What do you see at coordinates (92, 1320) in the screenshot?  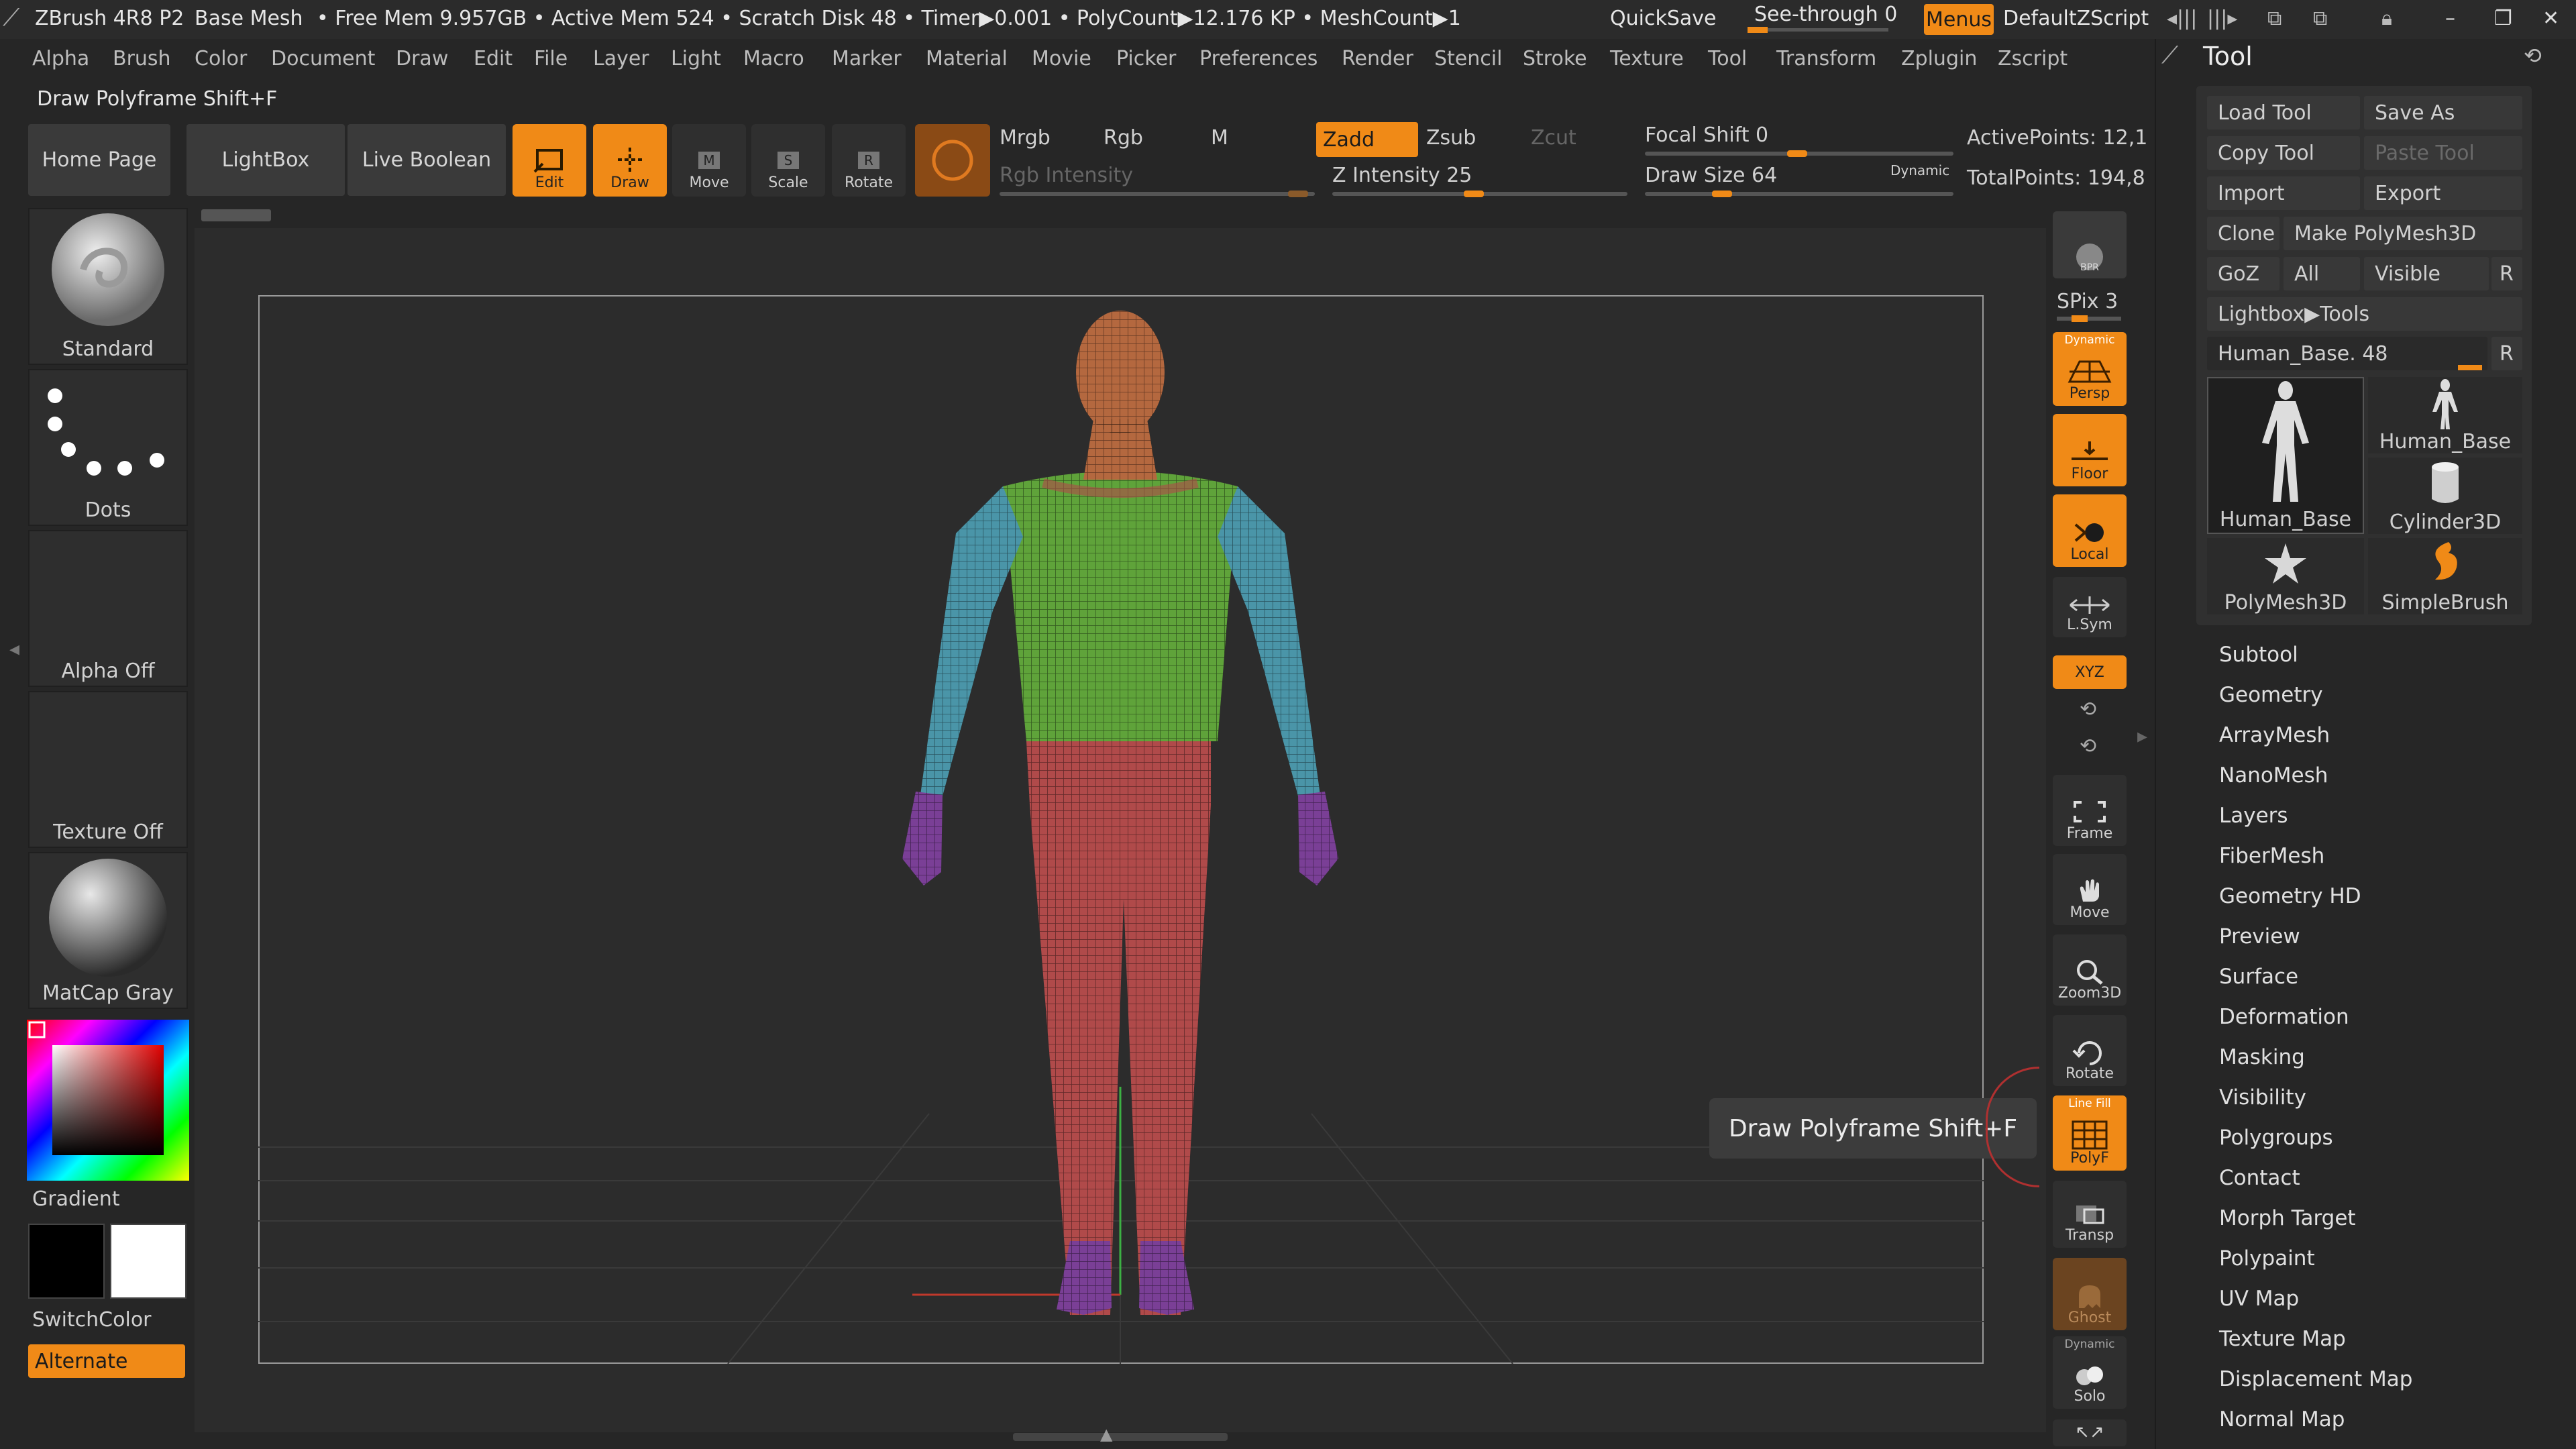 I see `switchcolor-button: SwitchColor` at bounding box center [92, 1320].